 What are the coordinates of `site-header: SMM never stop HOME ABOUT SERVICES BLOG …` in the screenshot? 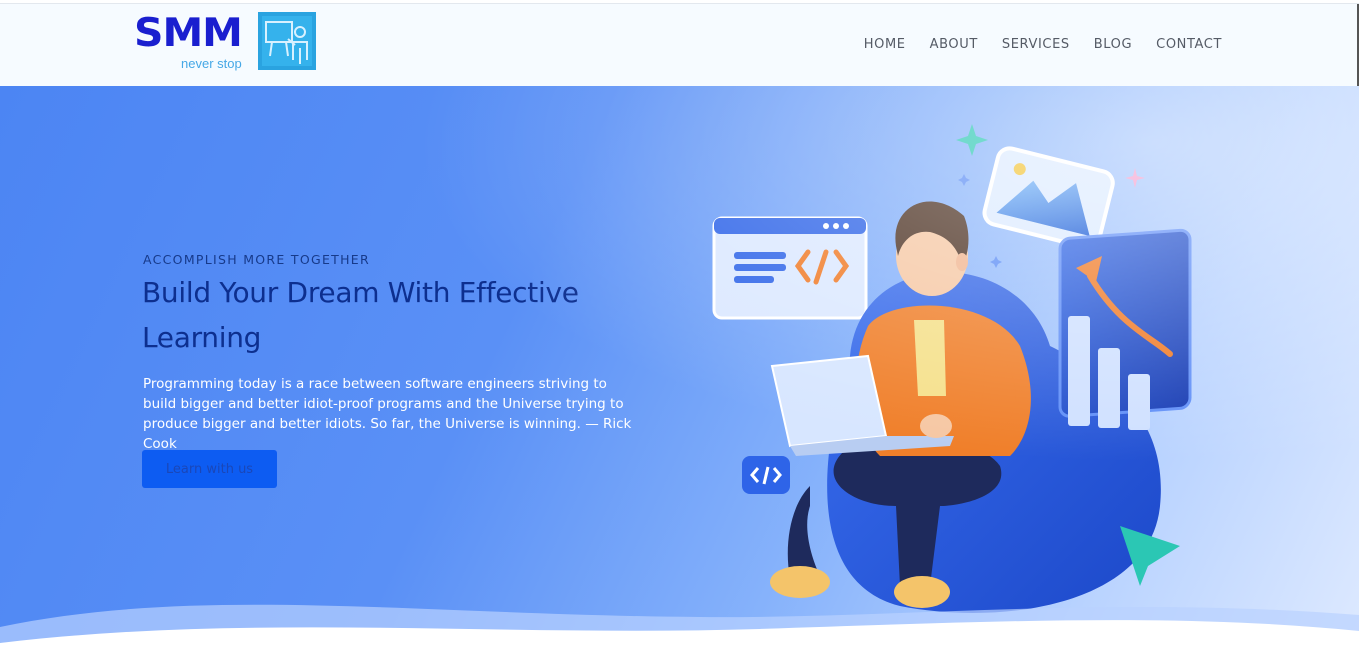 It's located at (679, 45).